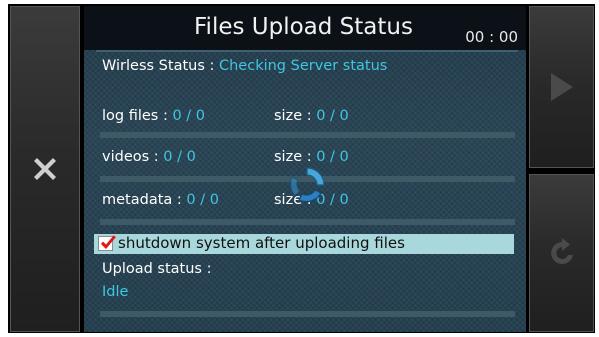  I want to click on log-files-row: log files : 0 / 0, so click(153, 116).